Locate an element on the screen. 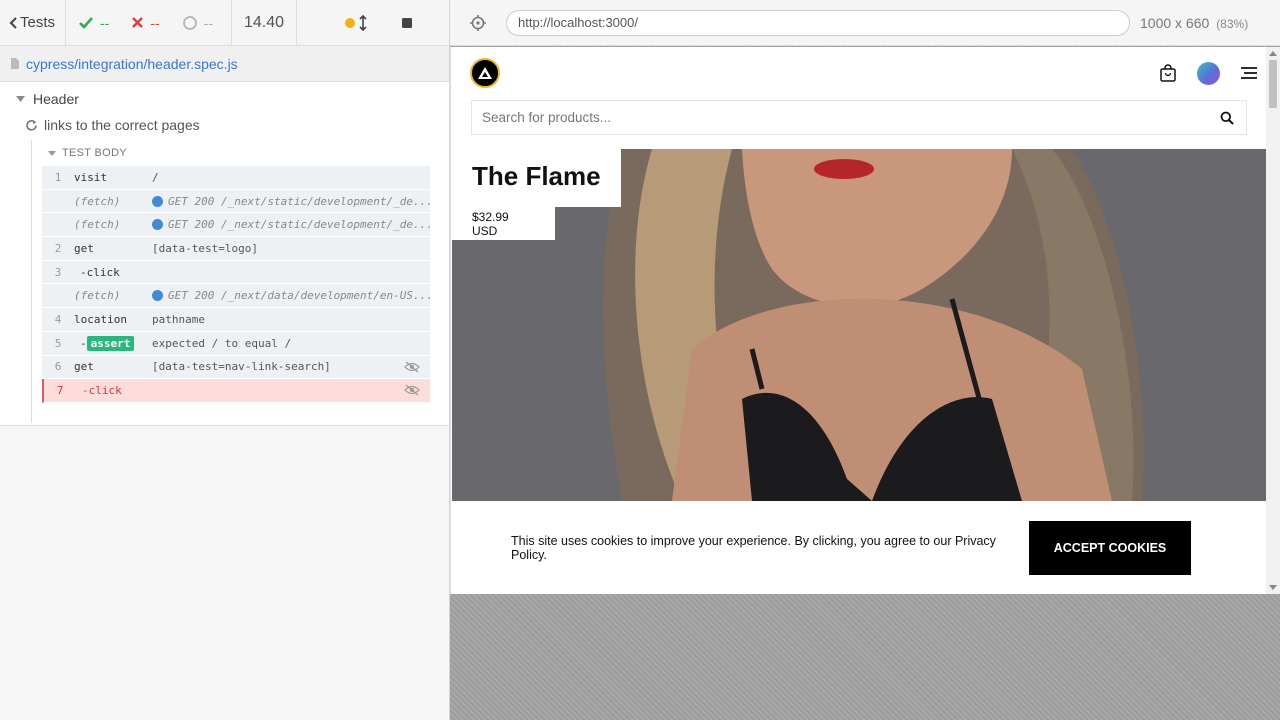  command-number: 6 is located at coordinates (58, 367).